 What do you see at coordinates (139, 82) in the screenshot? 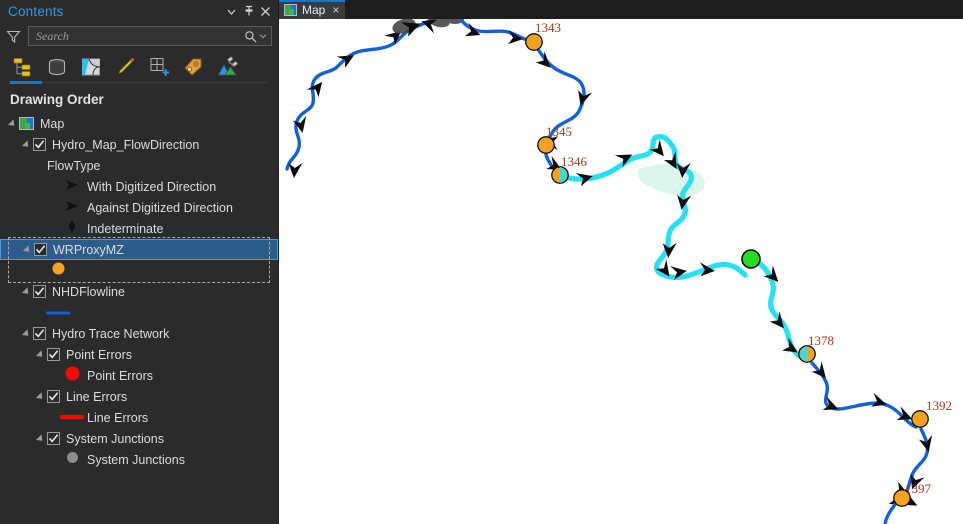
I see `toolbar-divider` at bounding box center [139, 82].